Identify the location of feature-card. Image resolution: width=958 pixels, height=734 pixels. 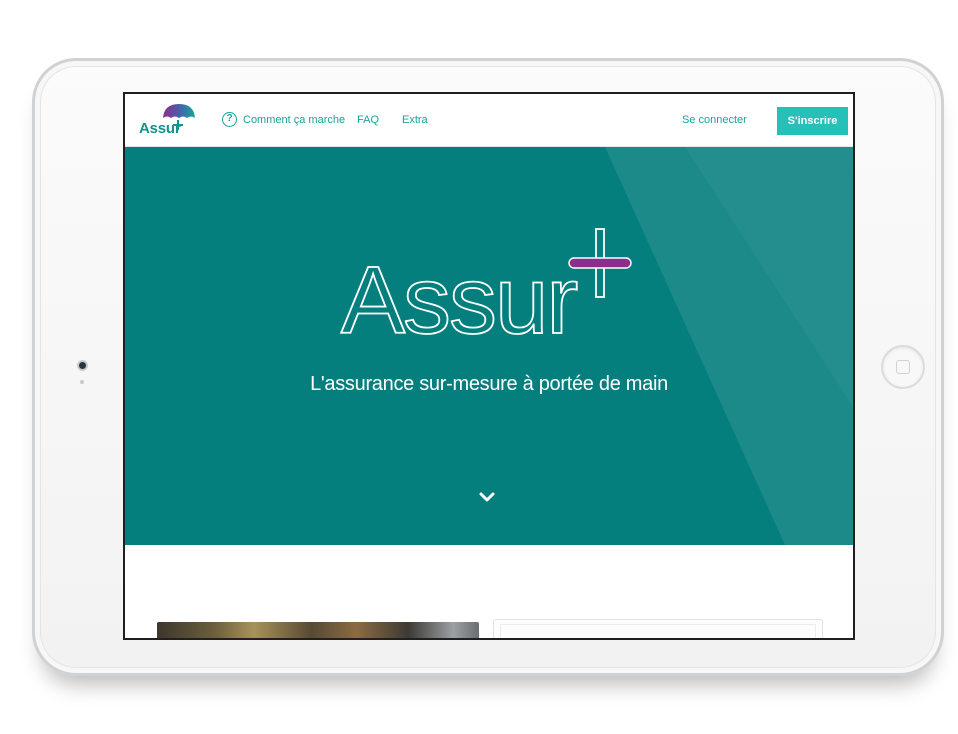
(658, 628).